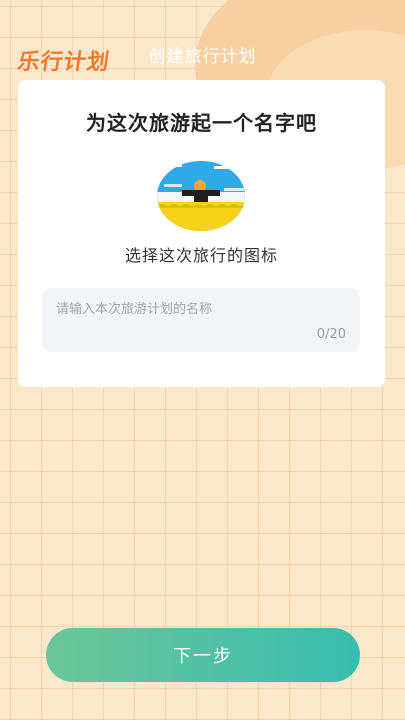 Image resolution: width=405 pixels, height=720 pixels. Describe the element at coordinates (331, 334) in the screenshot. I see `character-counter: 0/20` at that location.